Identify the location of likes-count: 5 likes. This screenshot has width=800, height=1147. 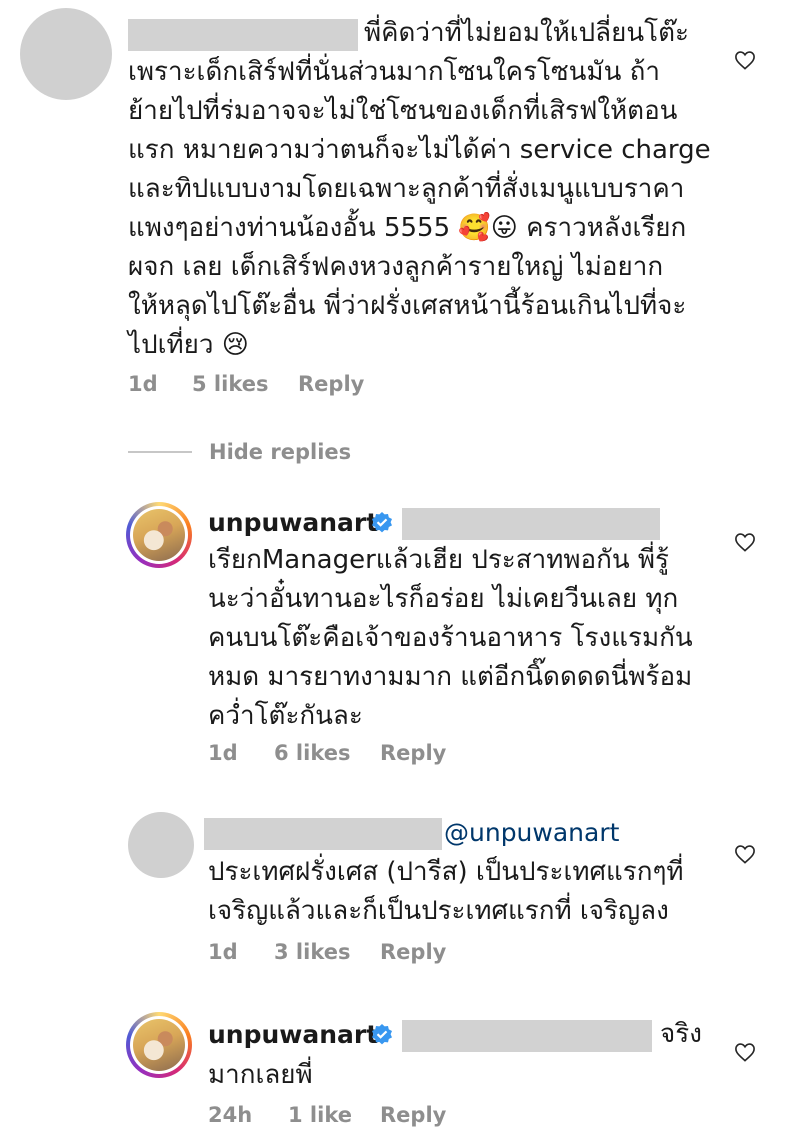
(230, 384).